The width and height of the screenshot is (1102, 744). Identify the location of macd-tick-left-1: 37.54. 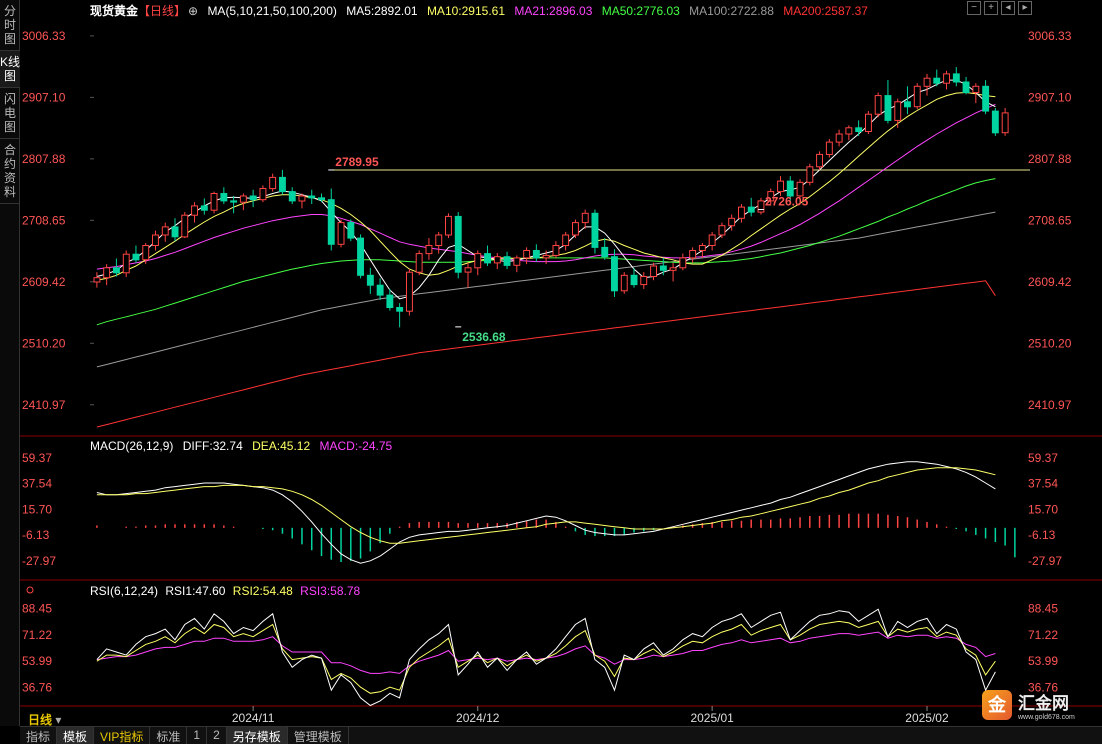
(37, 484).